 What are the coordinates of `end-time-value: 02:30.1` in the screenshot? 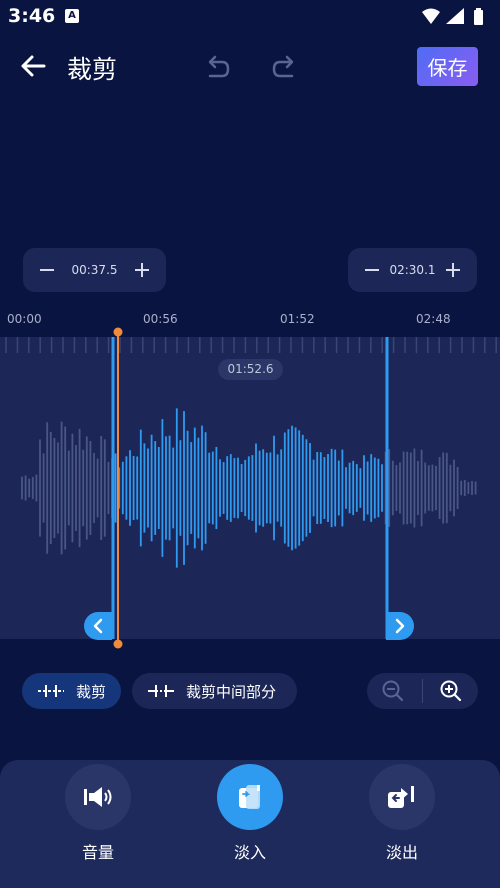 It's located at (412, 270).